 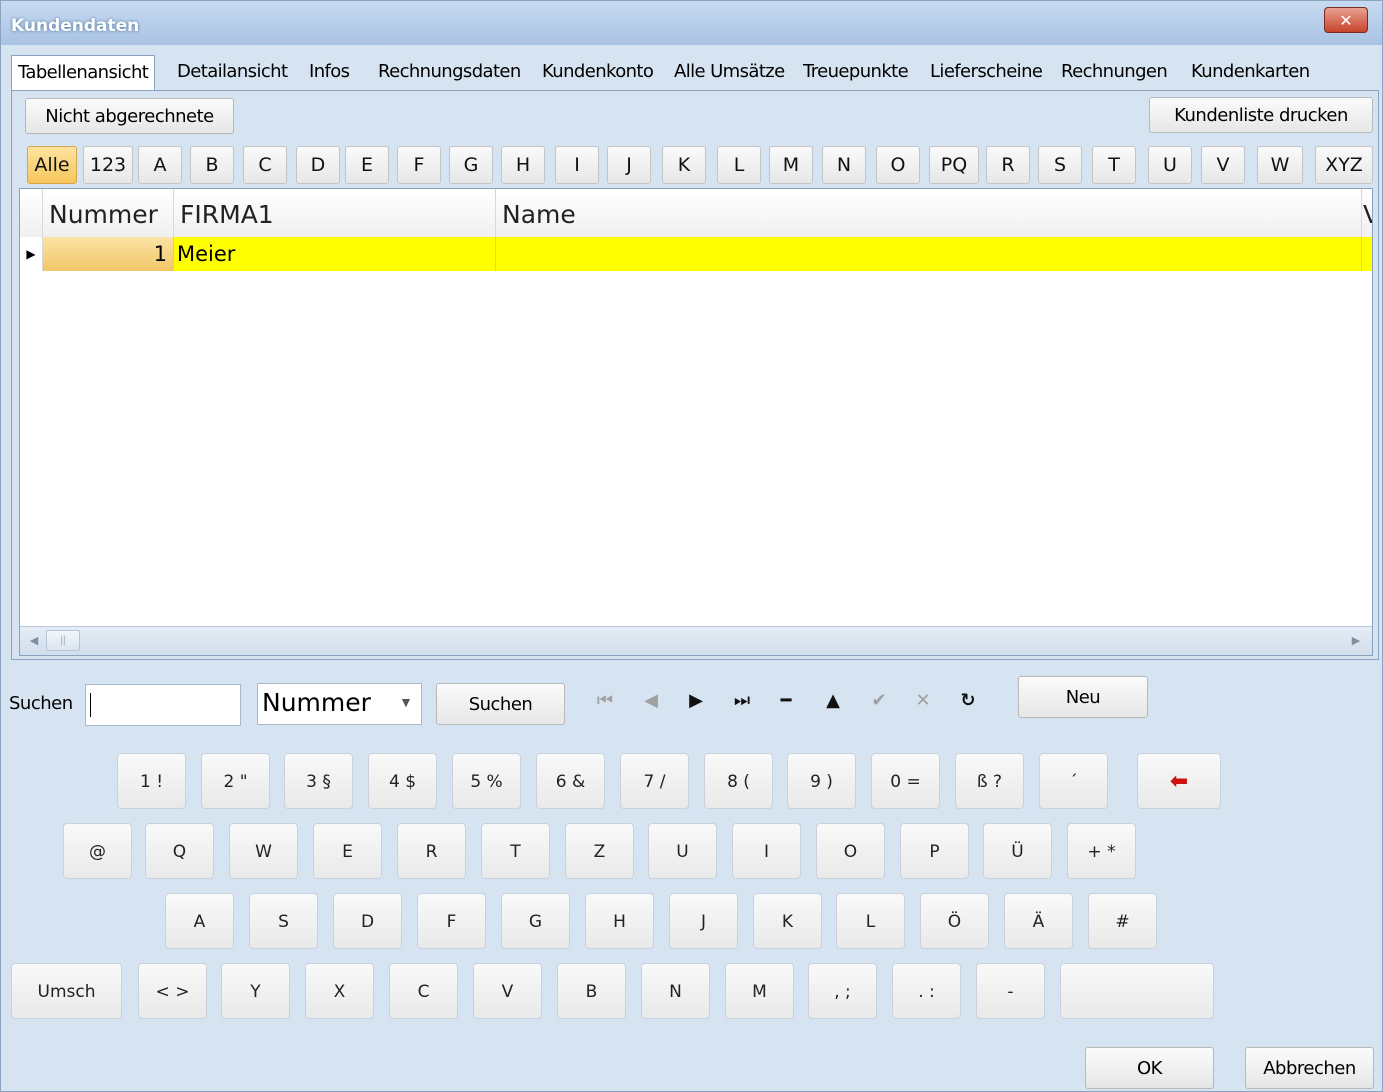 What do you see at coordinates (1083, 697) in the screenshot?
I see `new-record-button: Neu` at bounding box center [1083, 697].